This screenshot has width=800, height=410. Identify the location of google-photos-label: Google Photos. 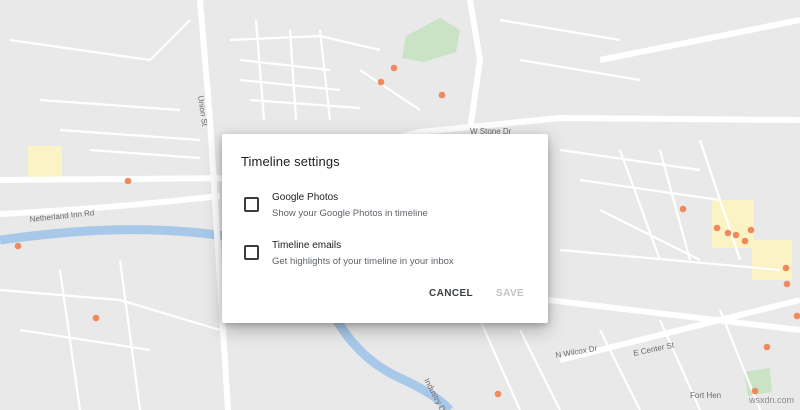
(305, 197).